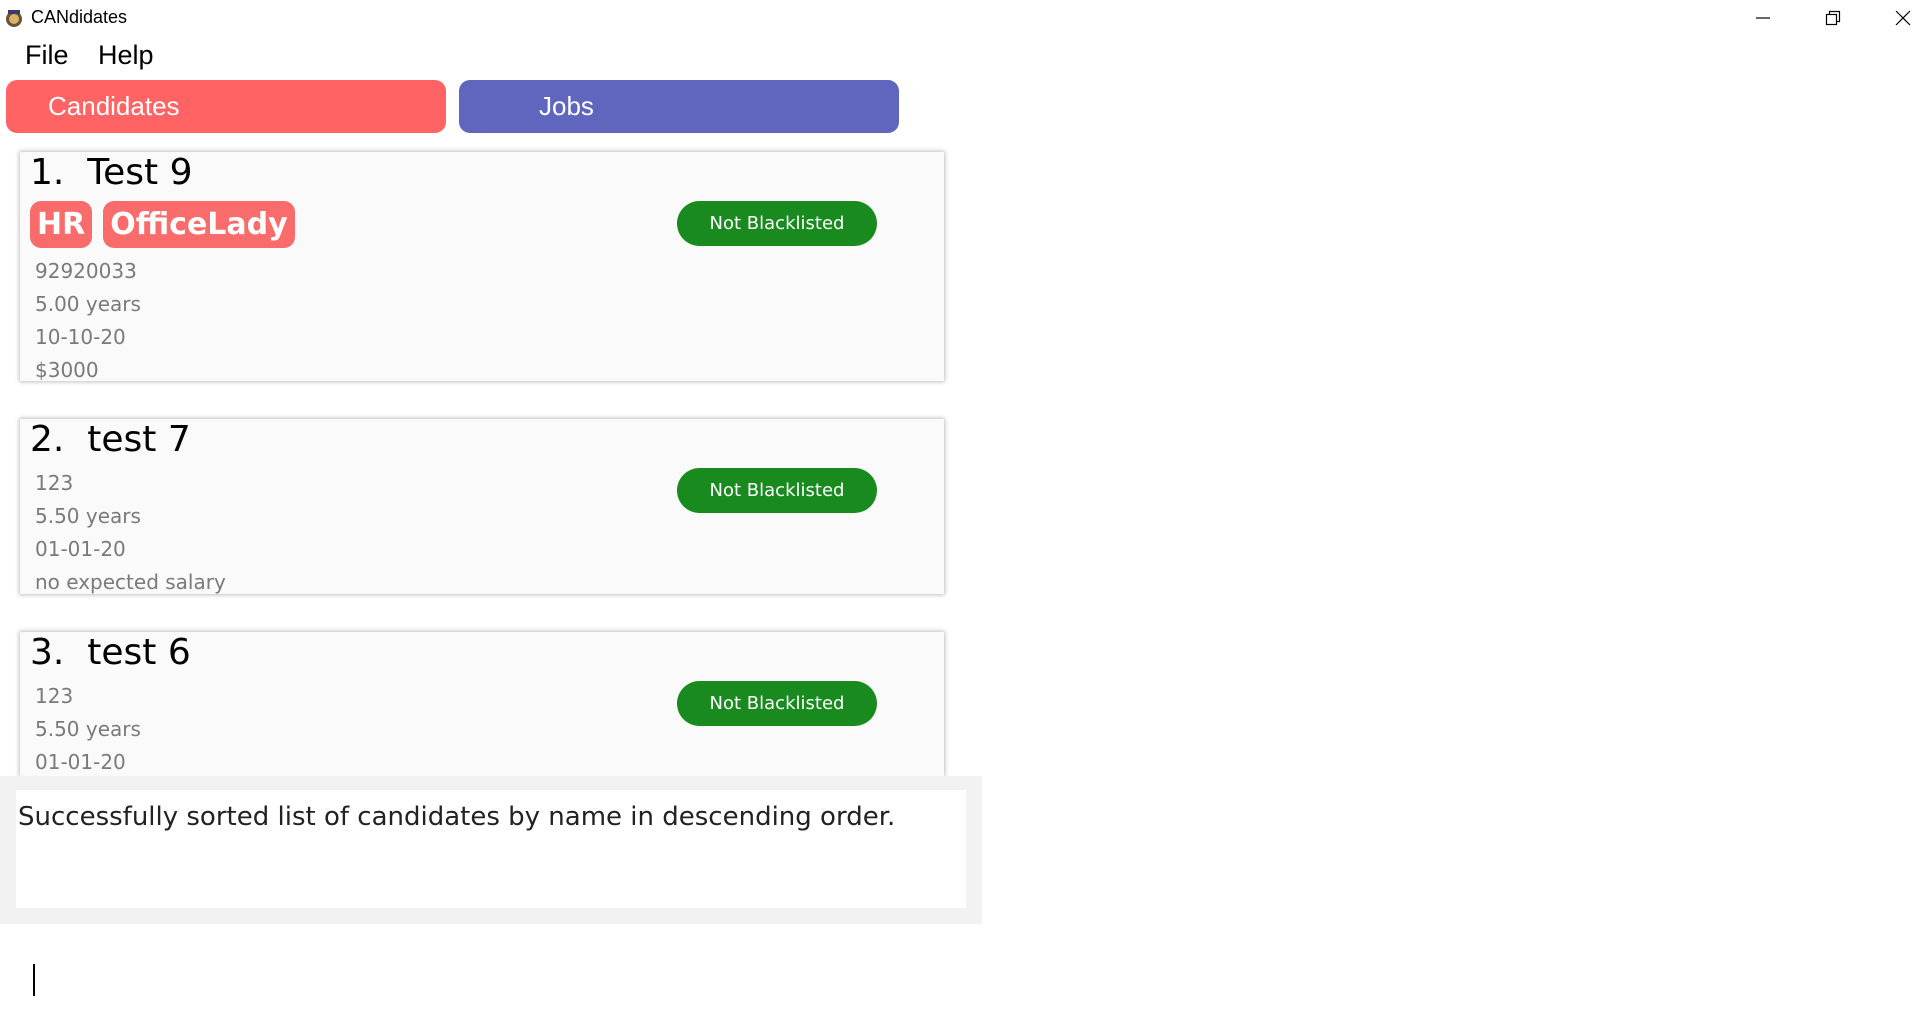  What do you see at coordinates (79, 17) in the screenshot?
I see `window-title: CANdidates` at bounding box center [79, 17].